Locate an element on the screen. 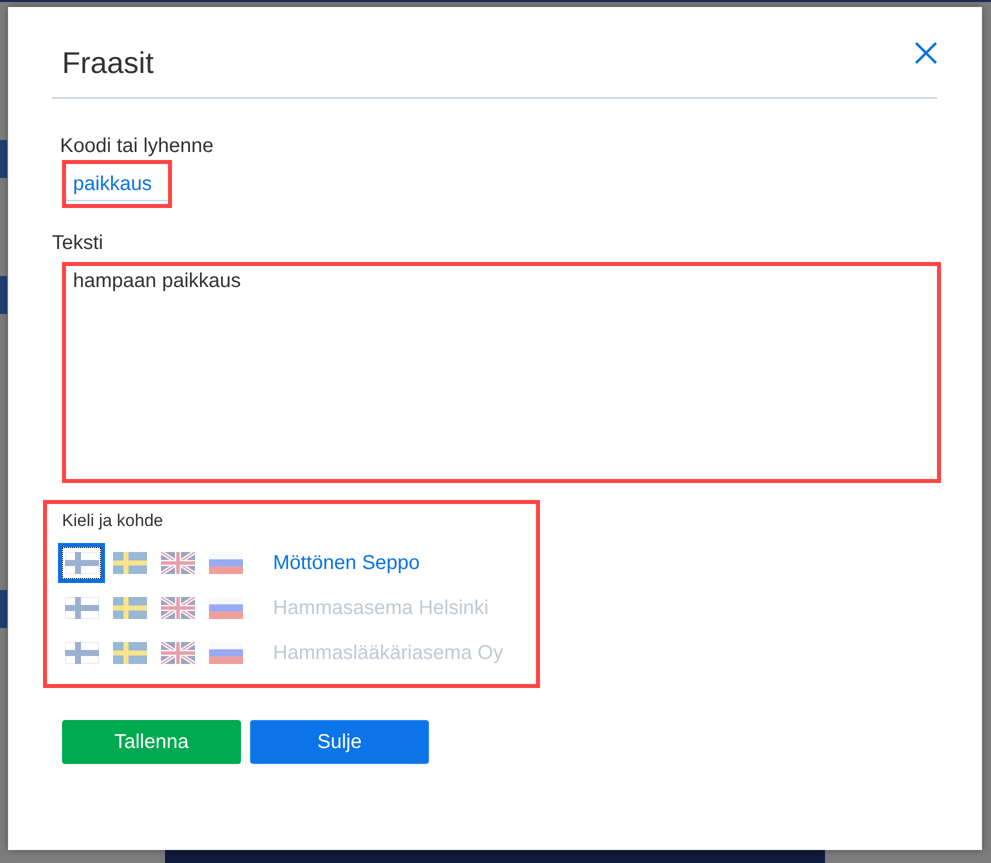 This screenshot has height=863, width=991. flag-button is located at coordinates (81, 563).